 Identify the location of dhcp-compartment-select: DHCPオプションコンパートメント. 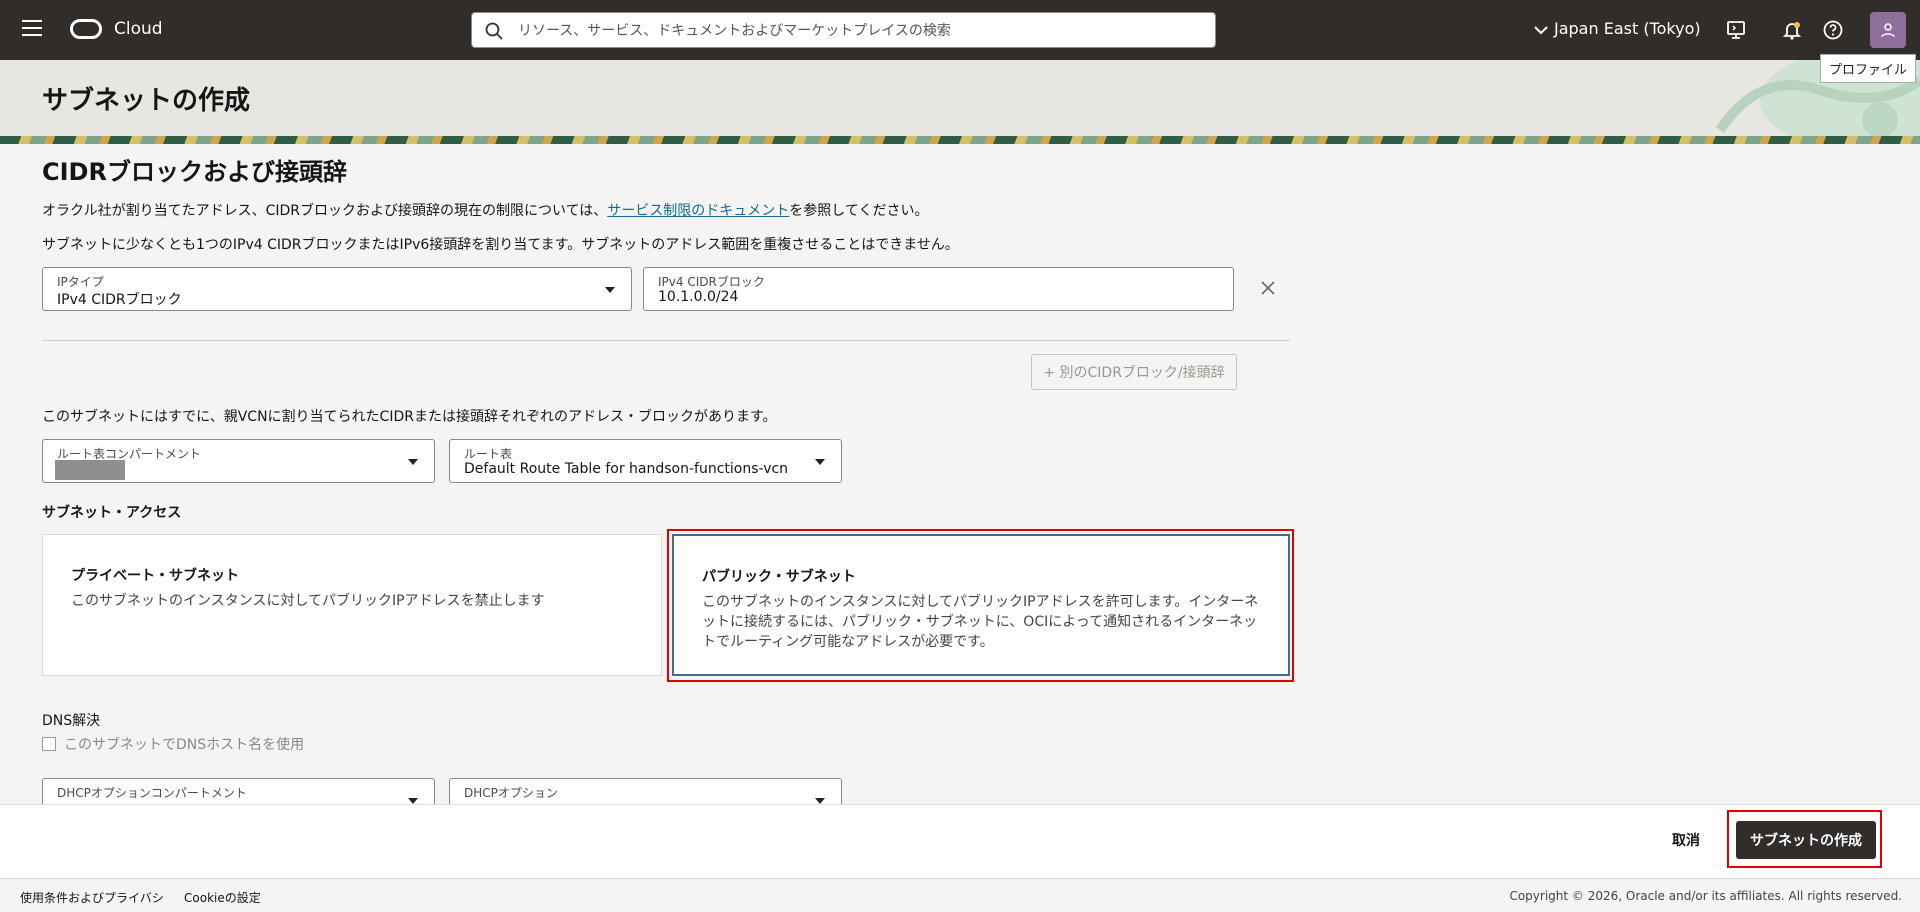
(238, 791).